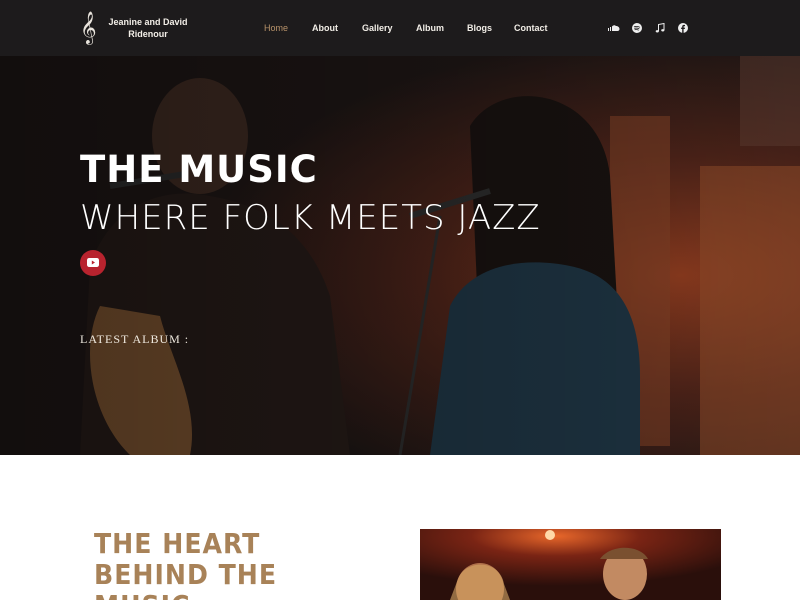 Image resolution: width=800 pixels, height=600 pixels. I want to click on youtube-button, so click(93, 263).